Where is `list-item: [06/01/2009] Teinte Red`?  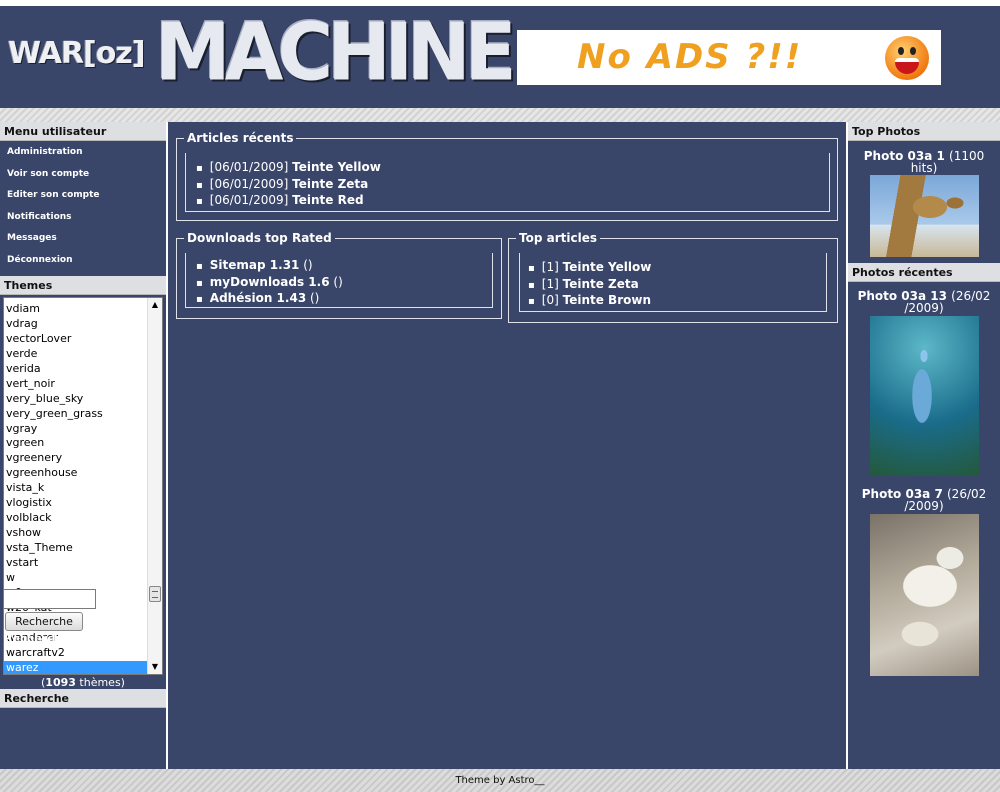 list-item: [06/01/2009] Teinte Red is located at coordinates (512, 201).